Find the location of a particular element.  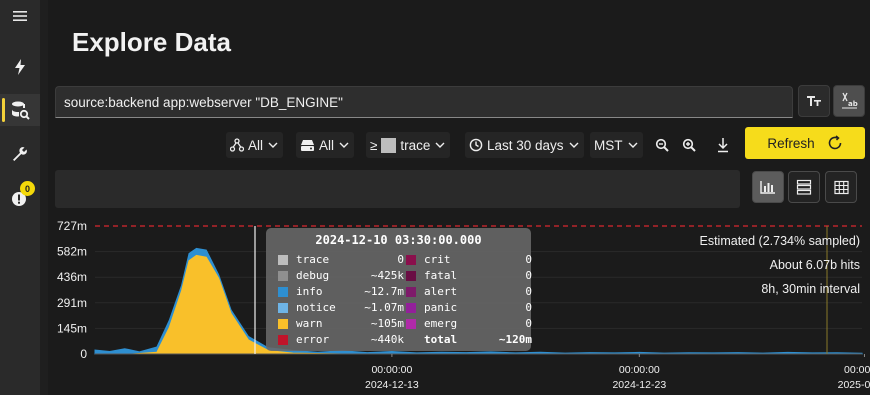

timezone-filter: MST is located at coordinates (616, 145).